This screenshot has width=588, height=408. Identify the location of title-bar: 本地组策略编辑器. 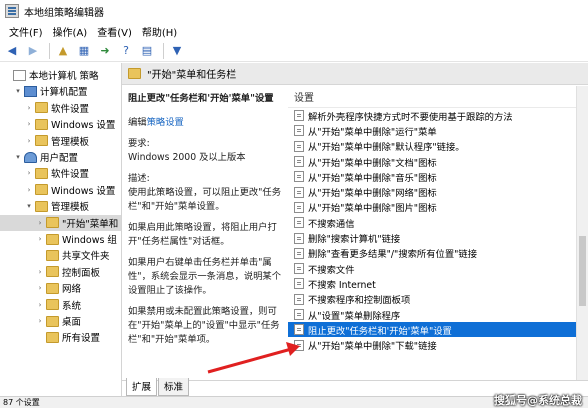
(294, 11).